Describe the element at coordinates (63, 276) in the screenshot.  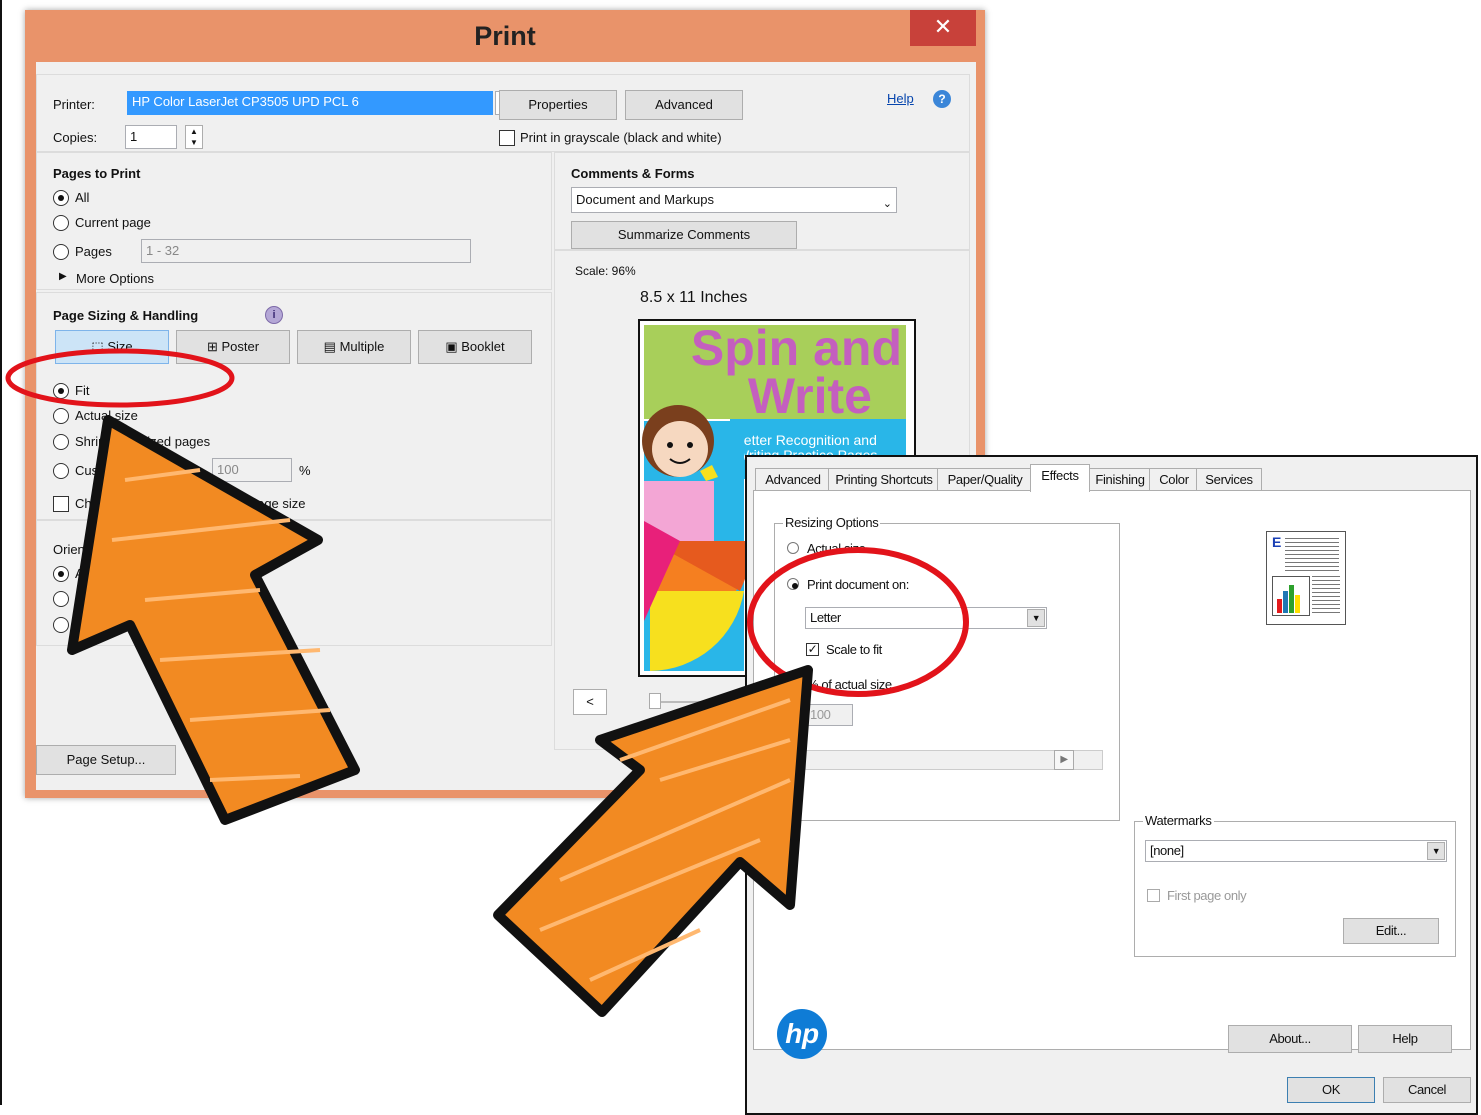
I see `expand-triangle-icon: ▶` at that location.